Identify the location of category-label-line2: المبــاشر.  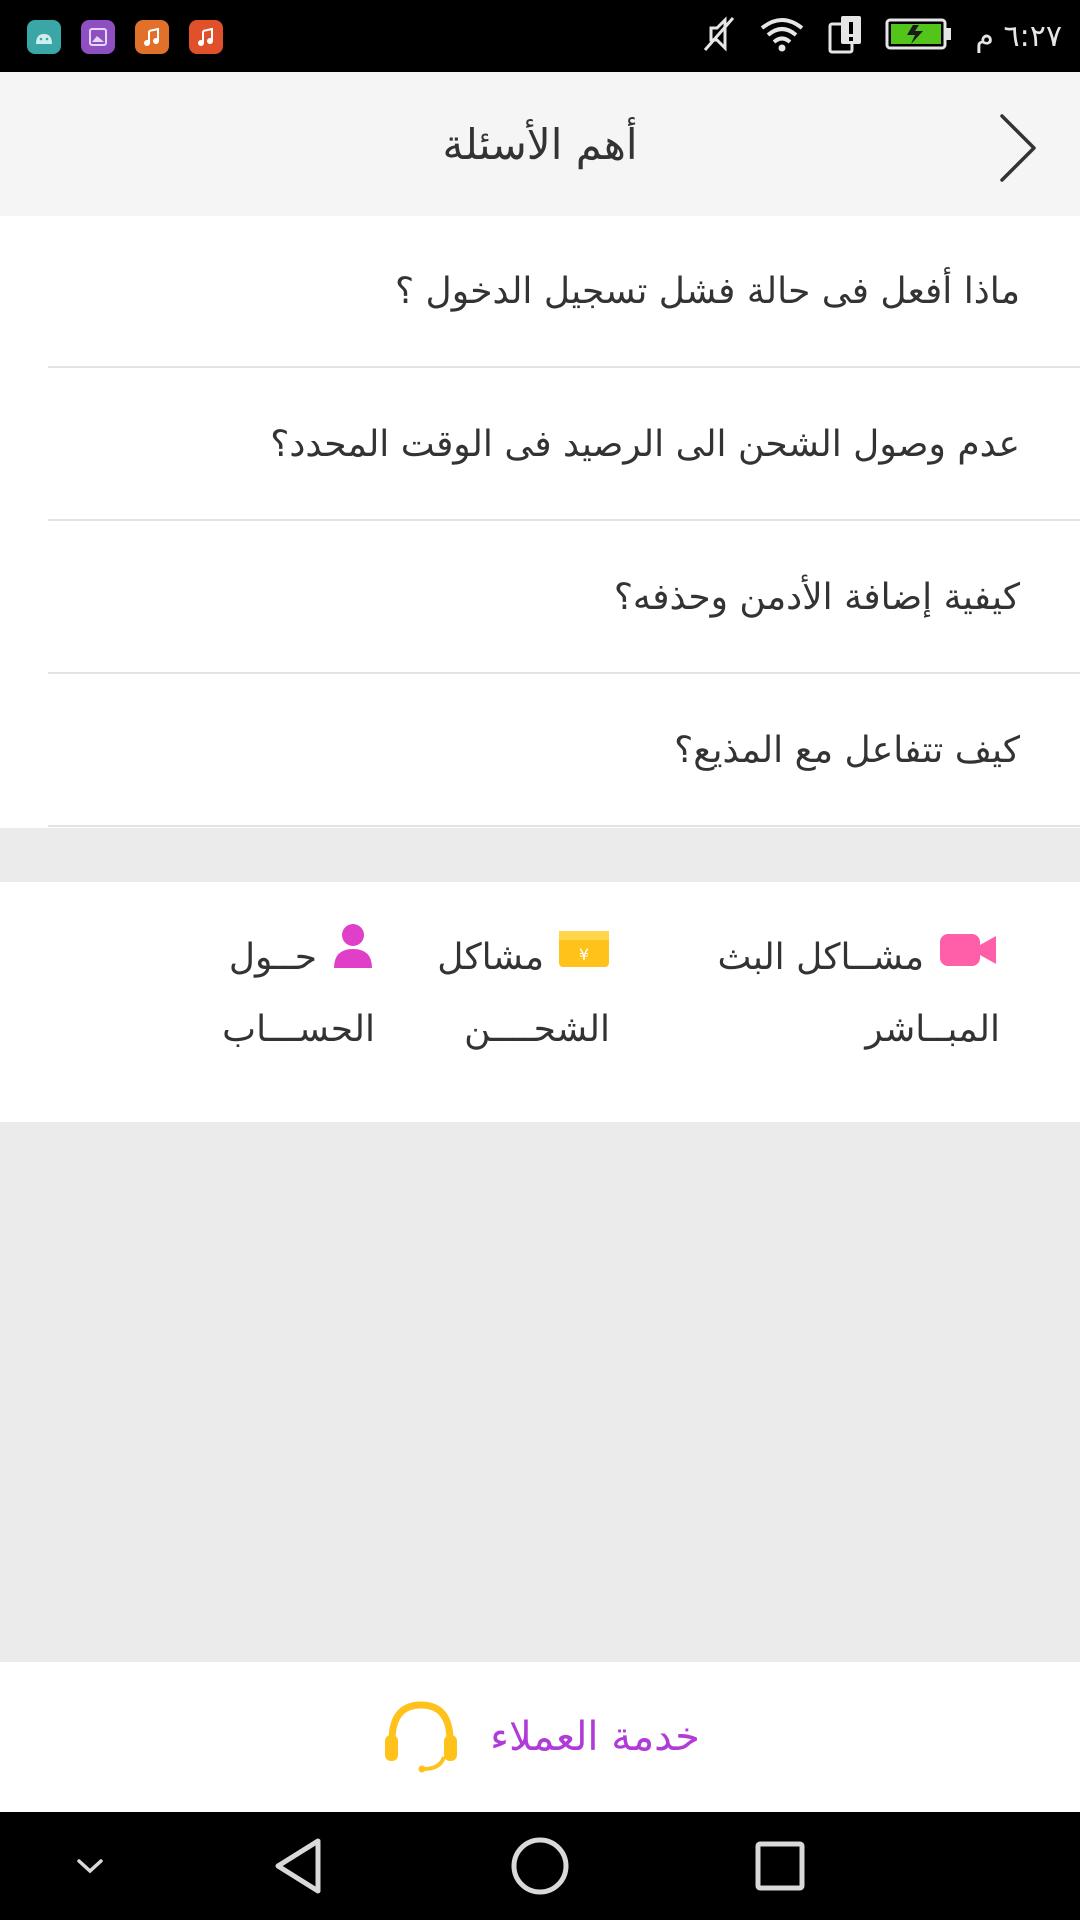
(932, 1029).